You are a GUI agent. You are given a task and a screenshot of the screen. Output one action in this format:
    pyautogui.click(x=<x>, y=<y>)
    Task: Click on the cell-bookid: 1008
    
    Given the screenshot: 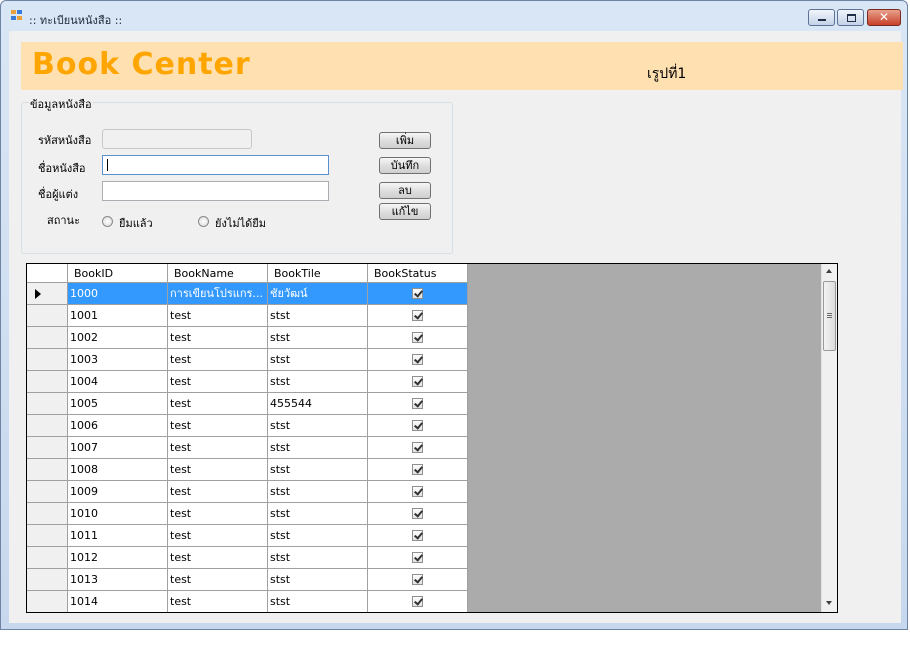 What is the action you would take?
    pyautogui.click(x=118, y=470)
    